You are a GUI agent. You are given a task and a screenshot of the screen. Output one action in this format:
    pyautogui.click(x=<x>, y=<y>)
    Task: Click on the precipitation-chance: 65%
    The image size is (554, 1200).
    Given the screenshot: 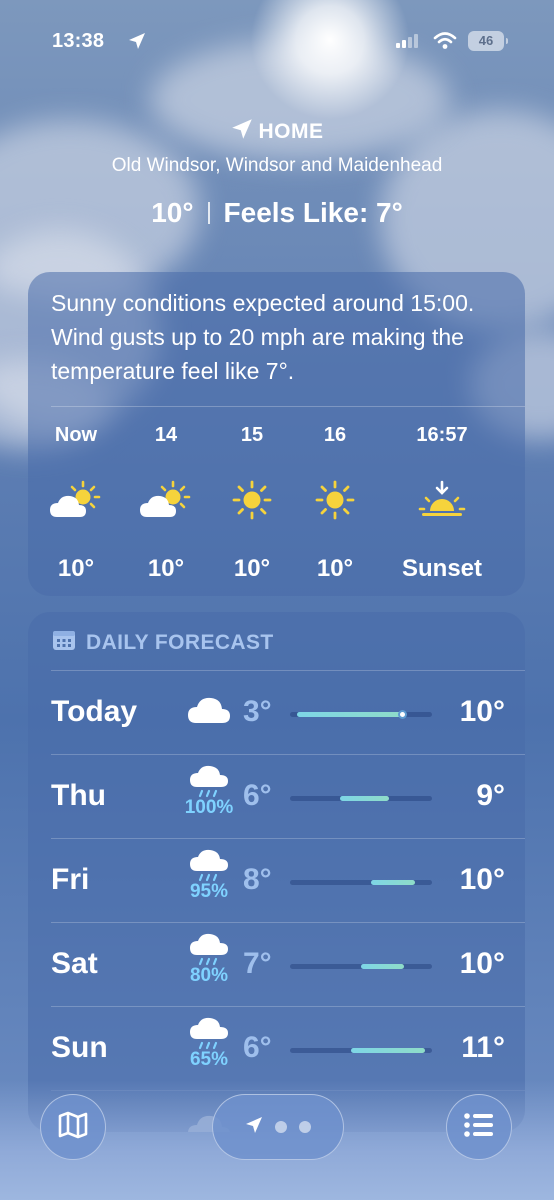 What is the action you would take?
    pyautogui.click(x=209, y=1059)
    